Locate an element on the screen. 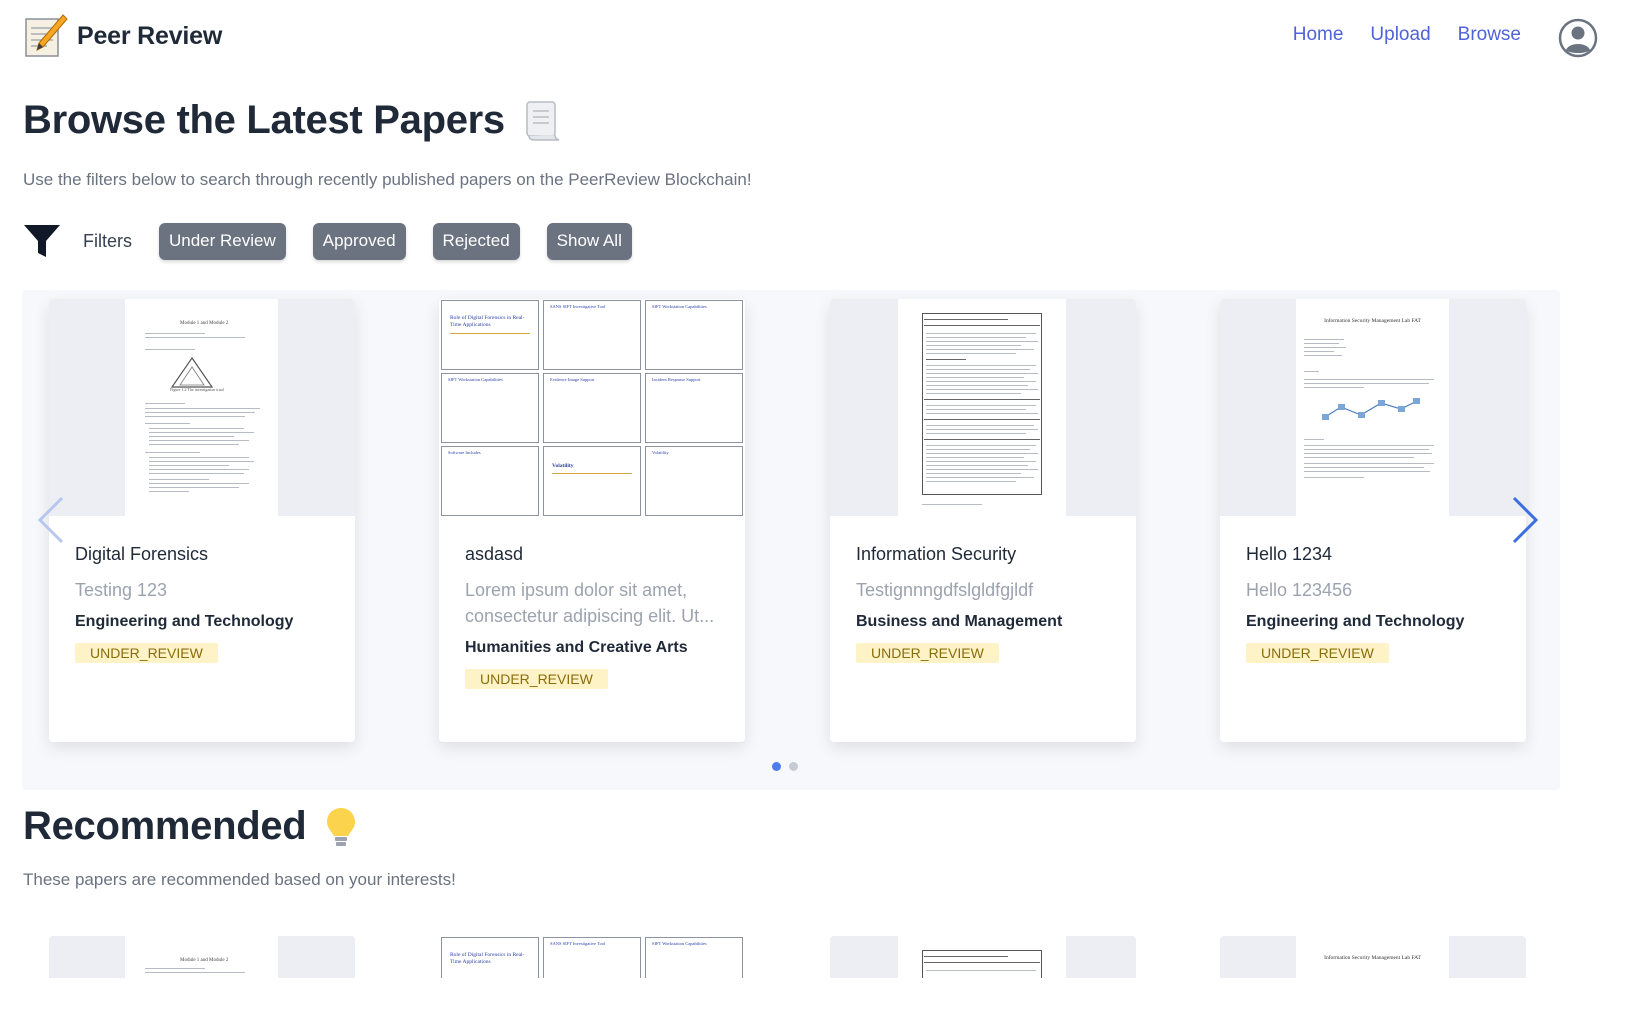 This screenshot has height=1032, width=1631. paper-description: Hello 123456 is located at coordinates (1299, 590).